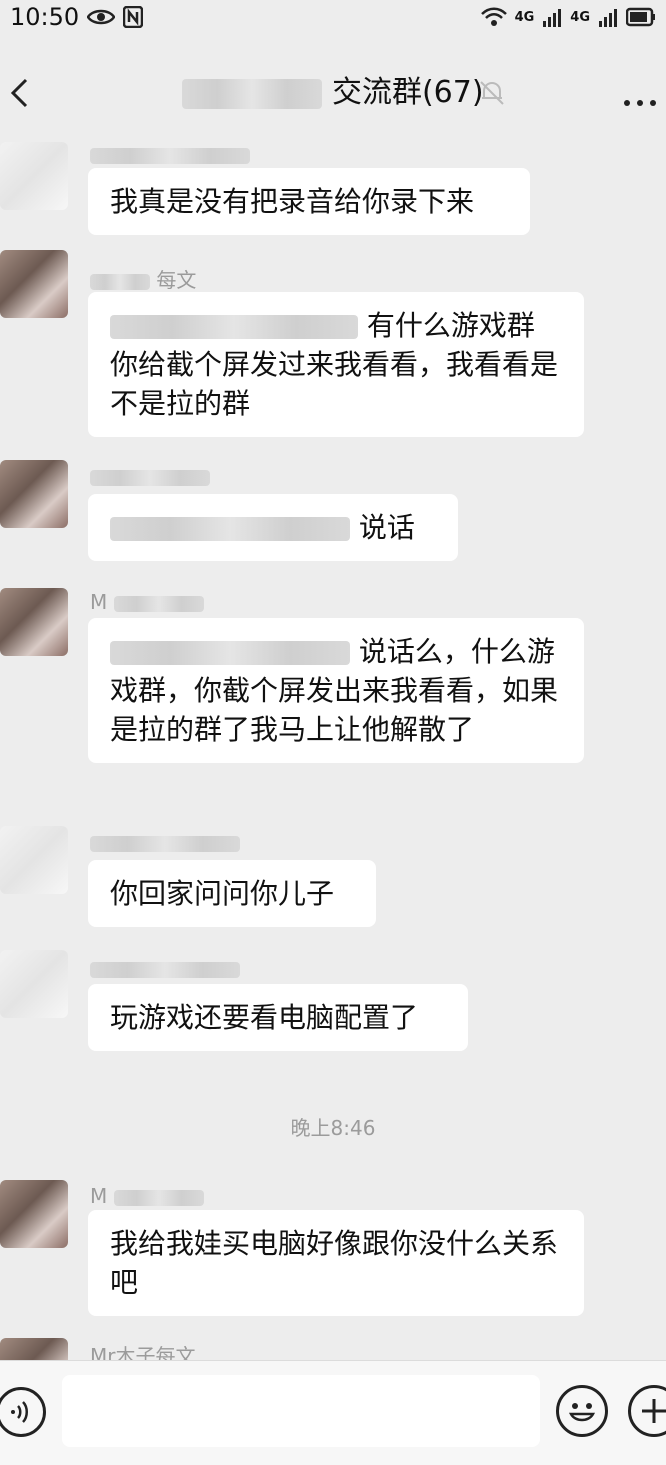 The image size is (666, 1465). Describe the element at coordinates (336, 364) in the screenshot. I see `message-bubble: 有什么游戏群你给截个屏发过来我看看，我看看是不是拉的群` at that location.